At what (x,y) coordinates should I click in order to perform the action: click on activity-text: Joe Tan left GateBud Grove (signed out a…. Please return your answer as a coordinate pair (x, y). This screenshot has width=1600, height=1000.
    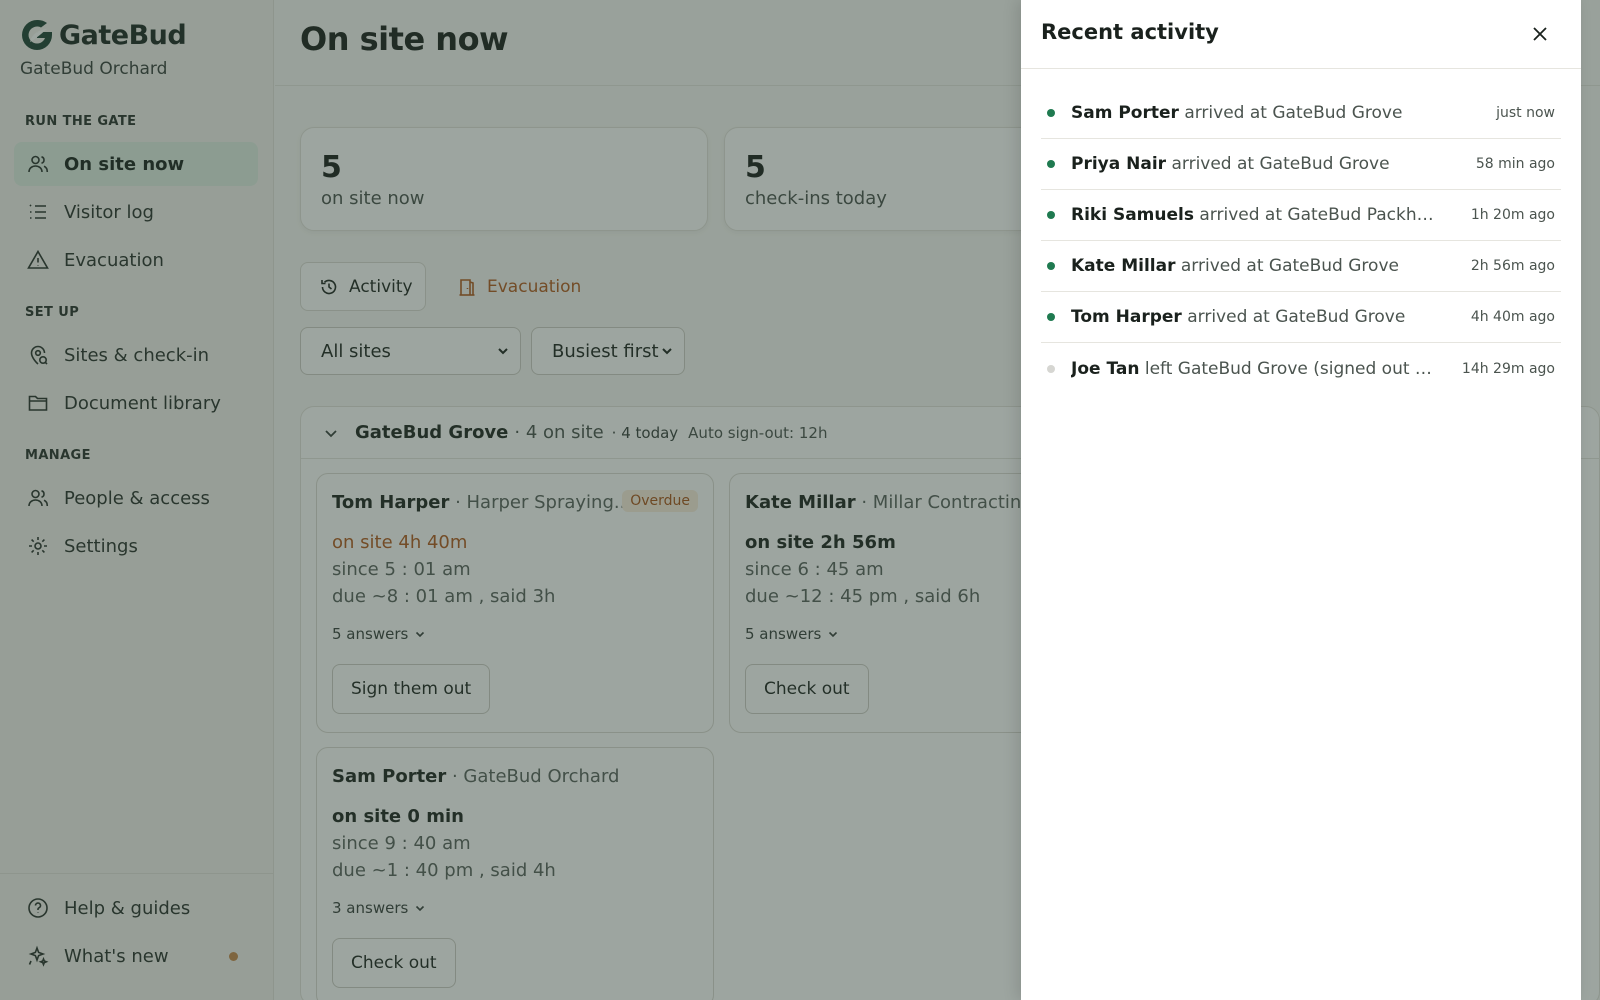
    Looking at the image, I should click on (1256, 369).